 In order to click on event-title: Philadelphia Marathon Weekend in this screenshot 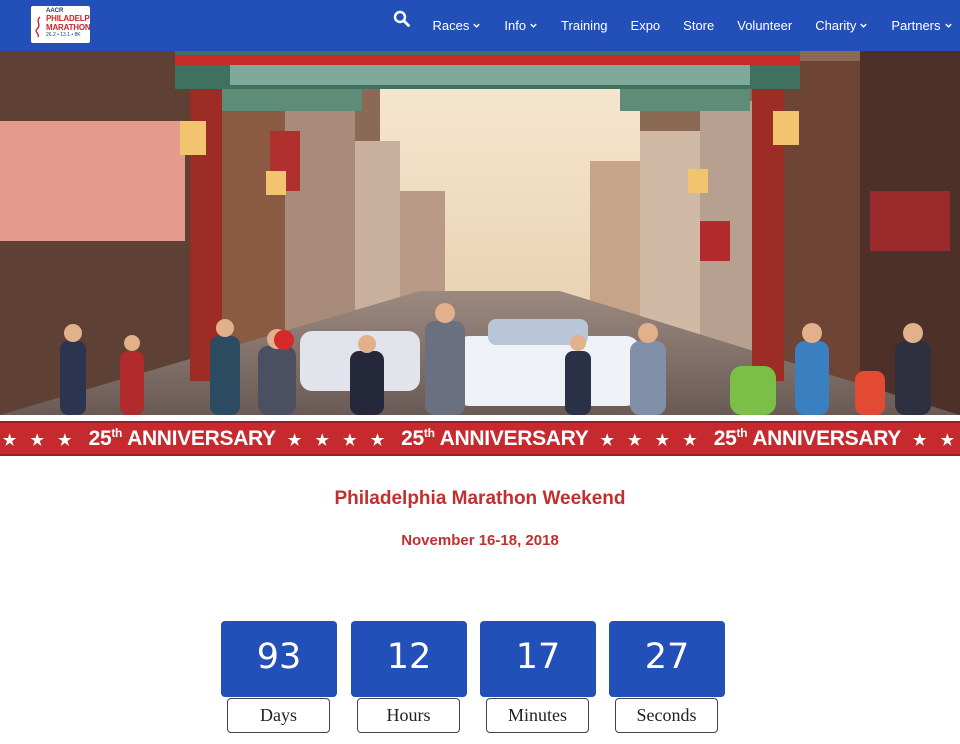, I will do `click(480, 498)`.